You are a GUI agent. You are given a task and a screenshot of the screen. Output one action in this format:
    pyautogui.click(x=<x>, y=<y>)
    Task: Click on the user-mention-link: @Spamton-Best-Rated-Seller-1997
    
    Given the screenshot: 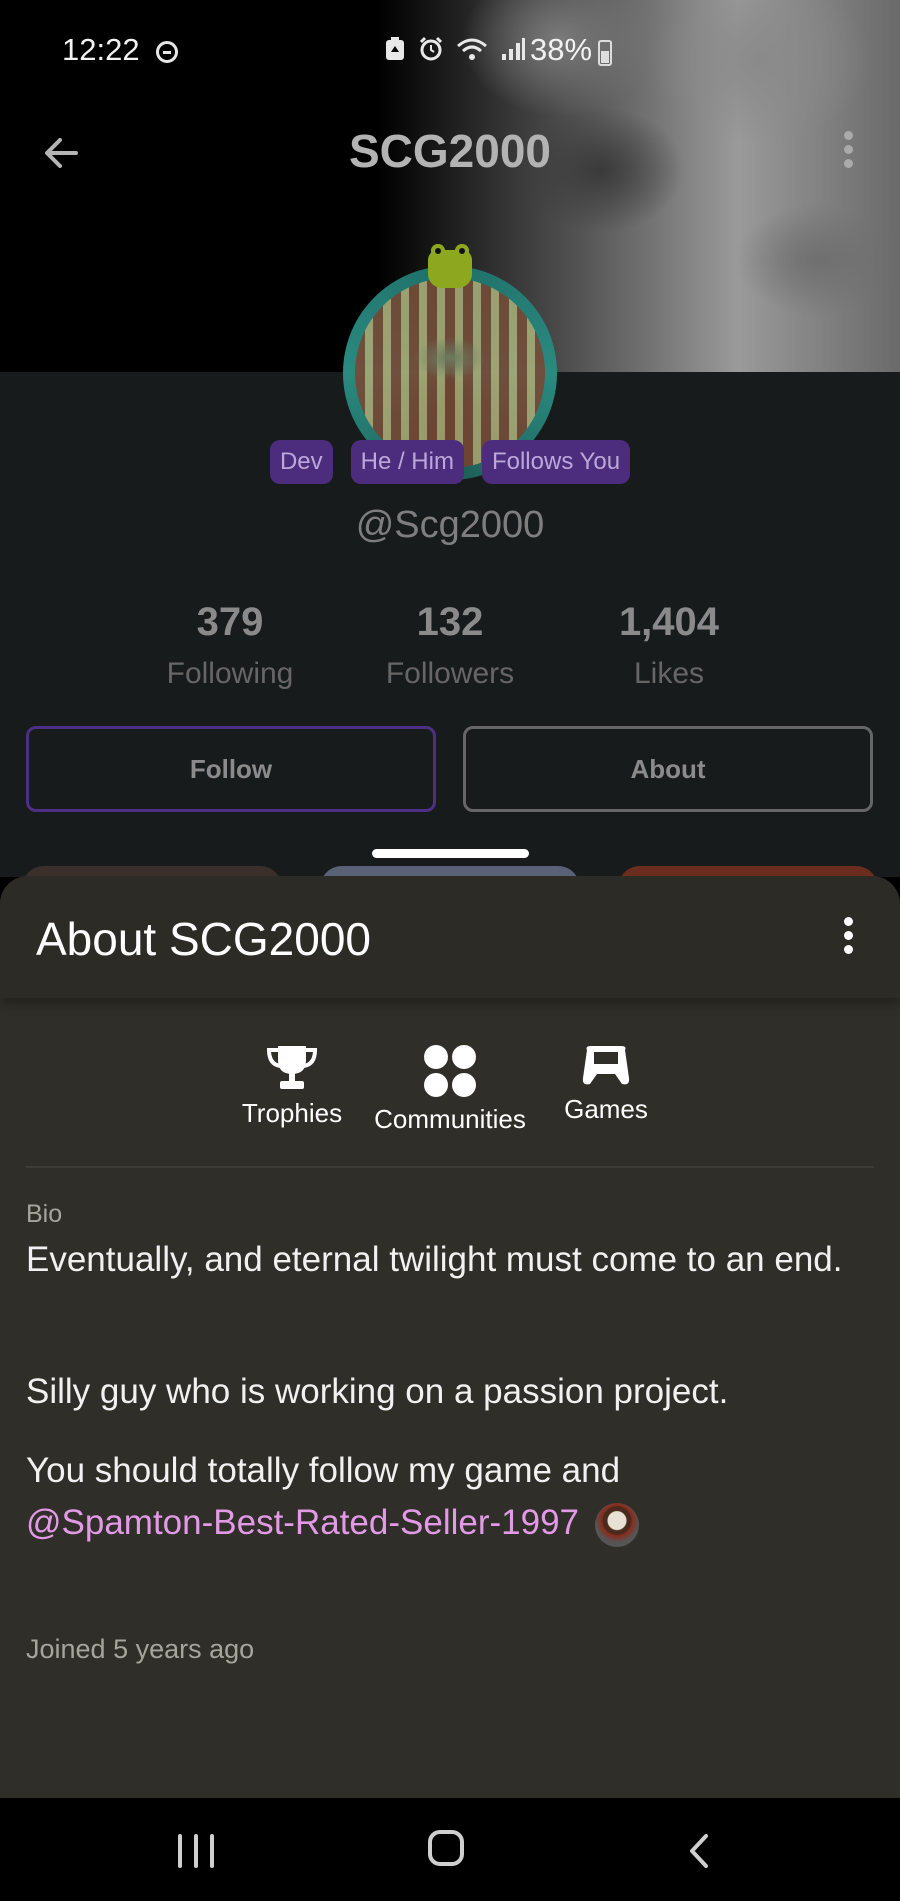 What is the action you would take?
    pyautogui.click(x=302, y=1522)
    